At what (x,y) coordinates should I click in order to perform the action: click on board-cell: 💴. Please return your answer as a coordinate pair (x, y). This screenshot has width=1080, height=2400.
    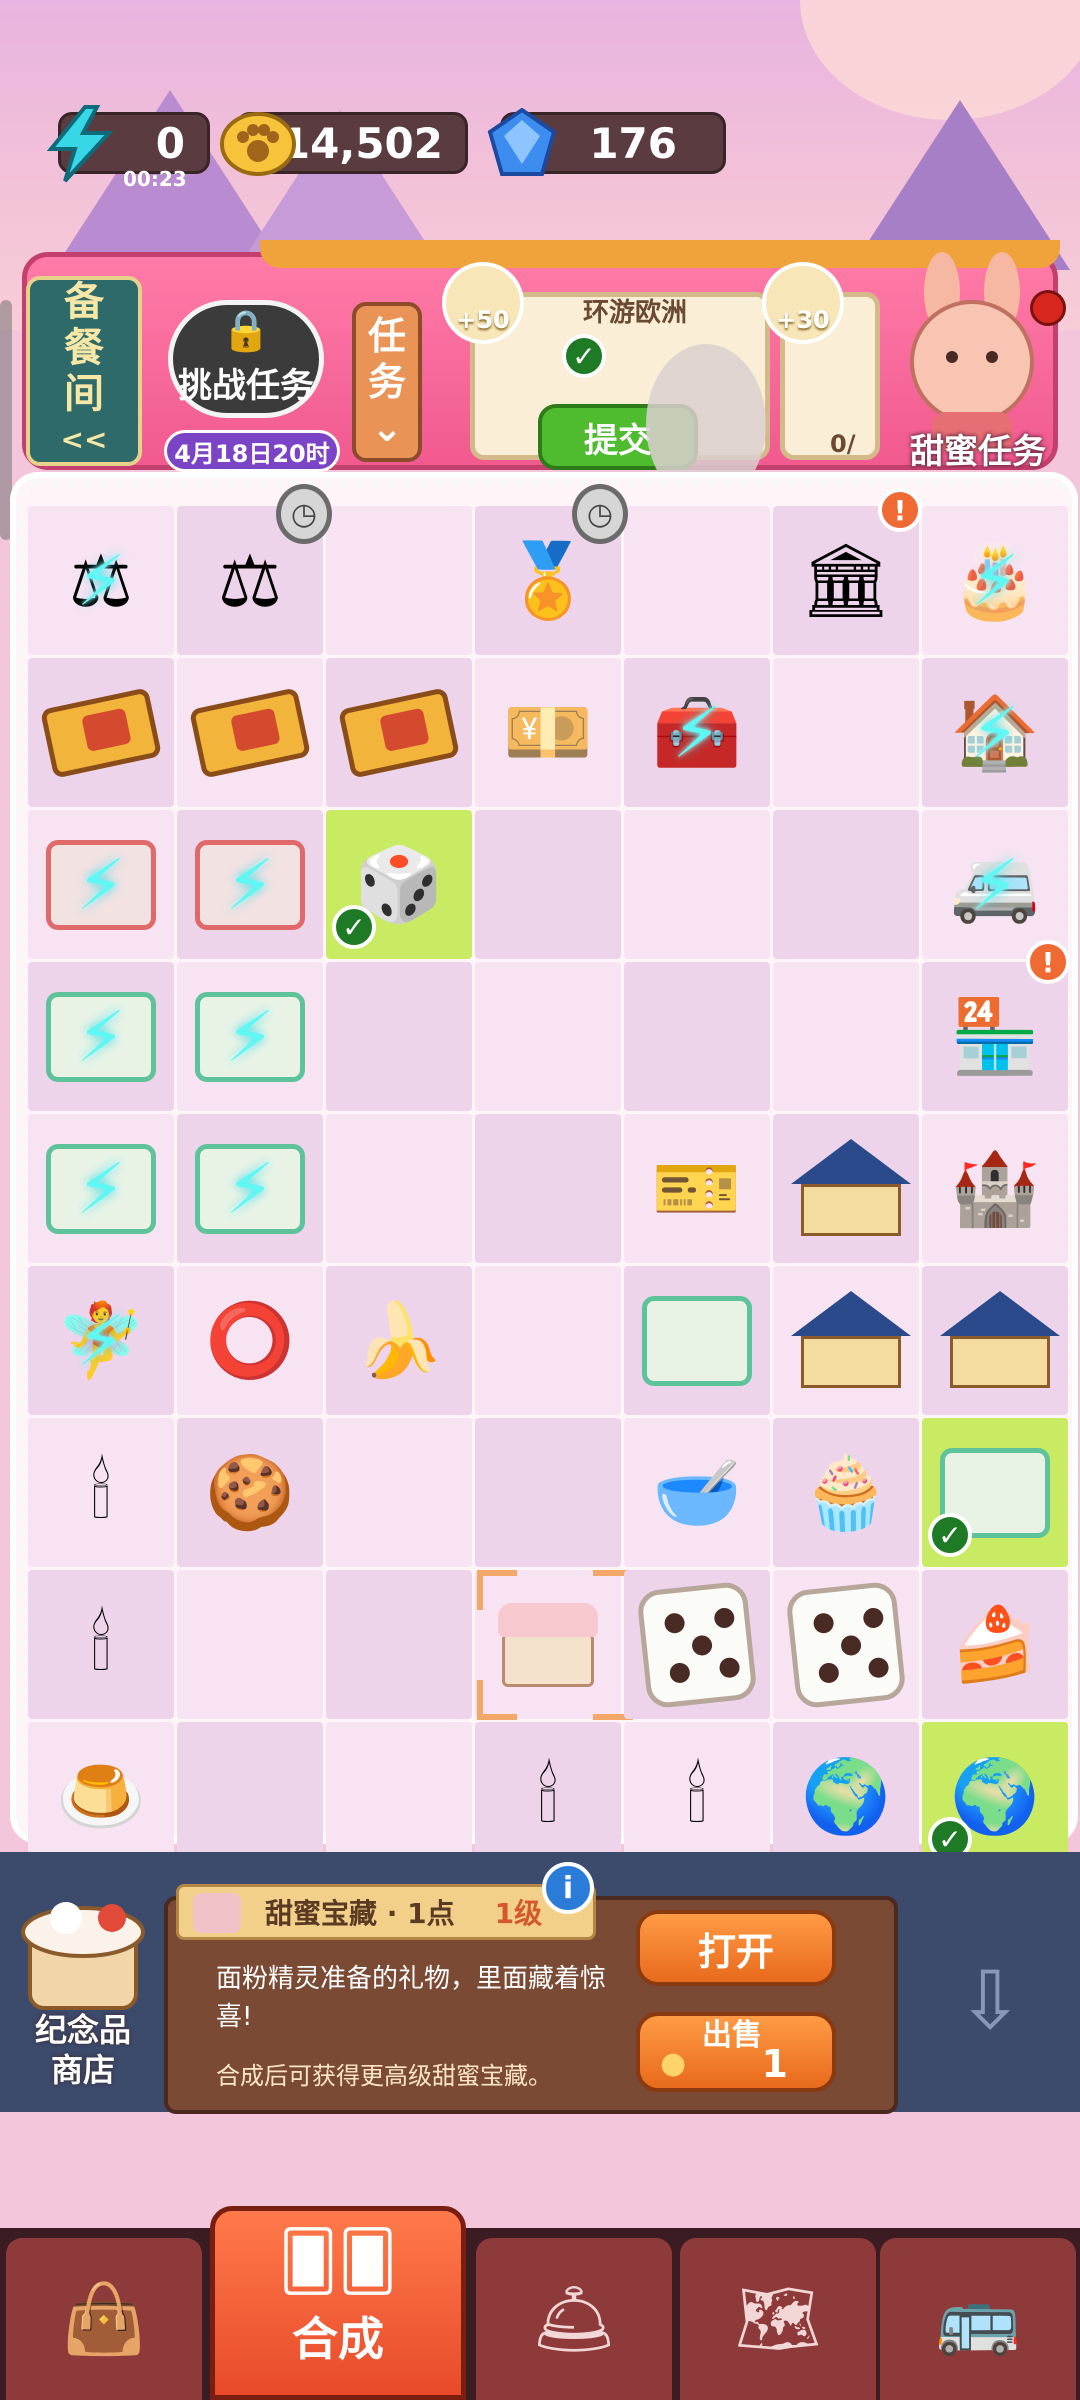
    Looking at the image, I should click on (548, 732).